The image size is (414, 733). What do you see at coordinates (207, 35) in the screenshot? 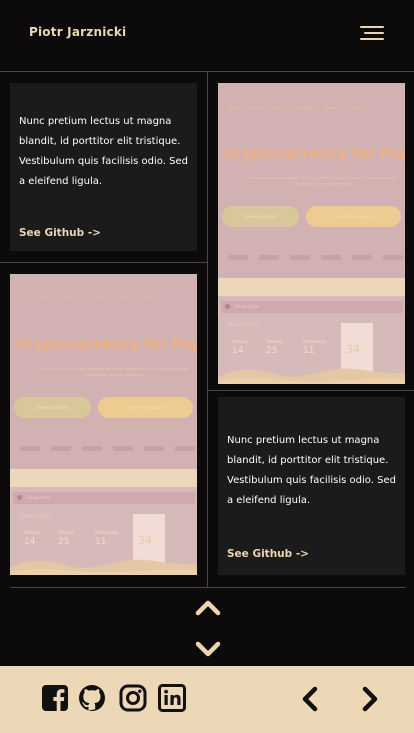
I see `site-header: Piotr Jarznicki` at bounding box center [207, 35].